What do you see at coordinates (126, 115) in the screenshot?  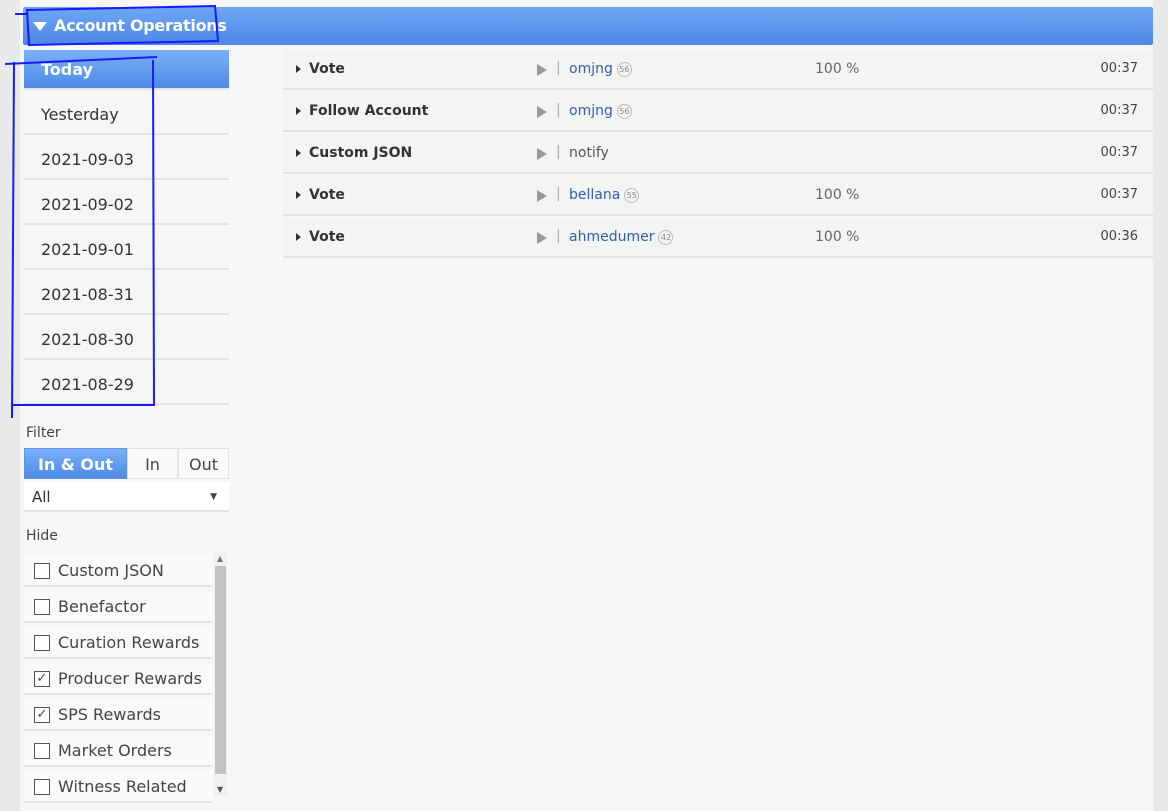 I see `day-item-yesterday: Yesterday` at bounding box center [126, 115].